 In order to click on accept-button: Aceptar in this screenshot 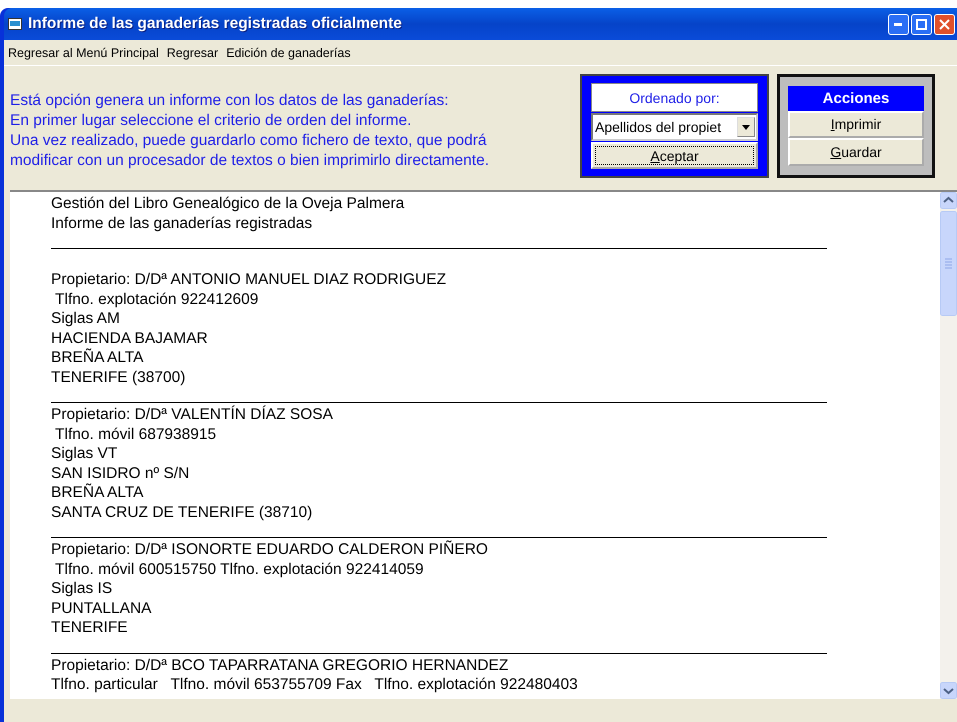, I will do `click(674, 155)`.